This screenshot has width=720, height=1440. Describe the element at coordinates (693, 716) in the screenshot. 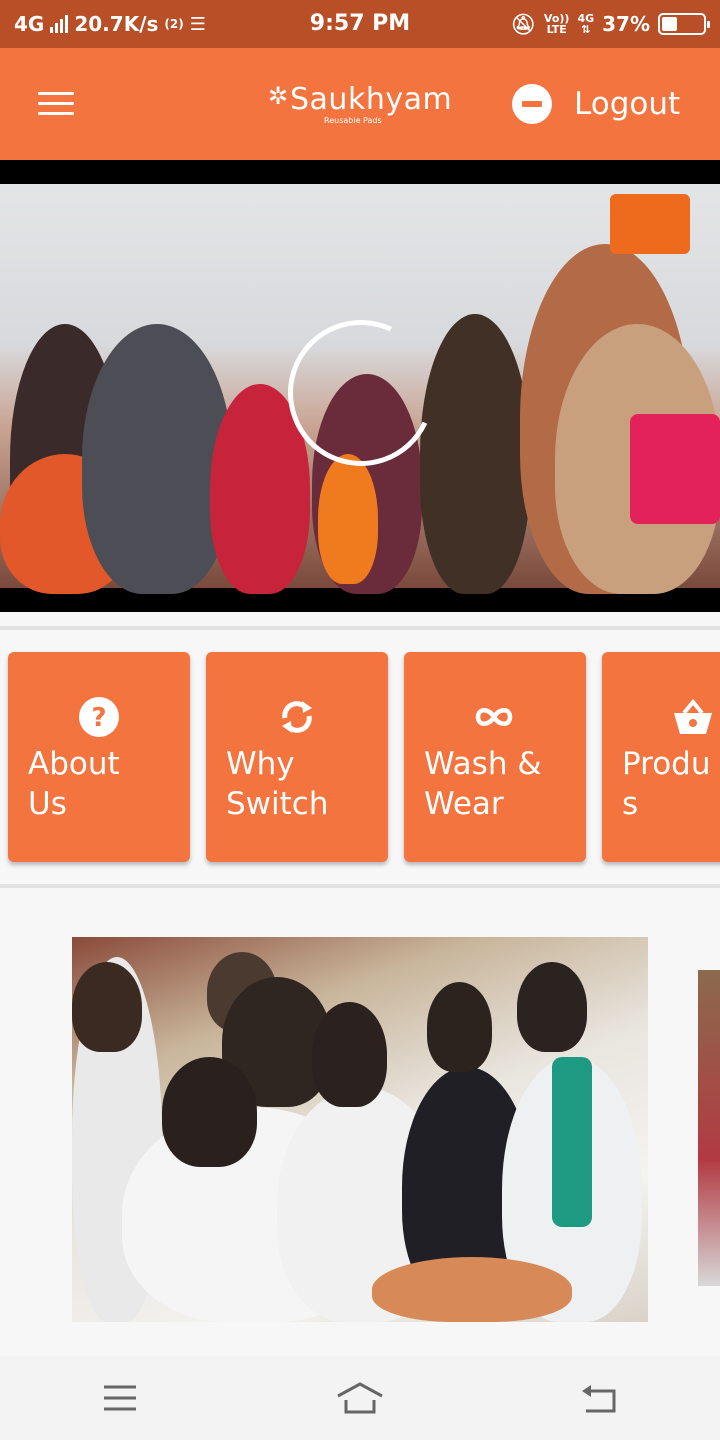

I see `basket-icon` at that location.